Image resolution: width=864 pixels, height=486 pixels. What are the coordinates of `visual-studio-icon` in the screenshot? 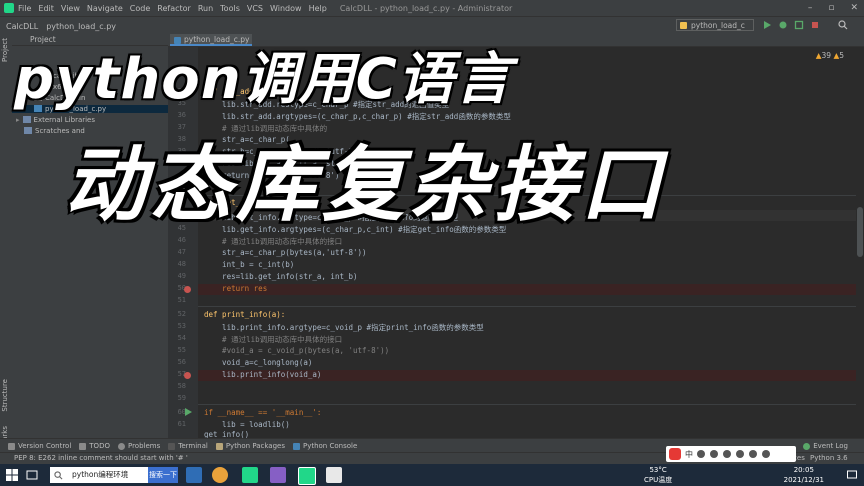 It's located at (278, 475).